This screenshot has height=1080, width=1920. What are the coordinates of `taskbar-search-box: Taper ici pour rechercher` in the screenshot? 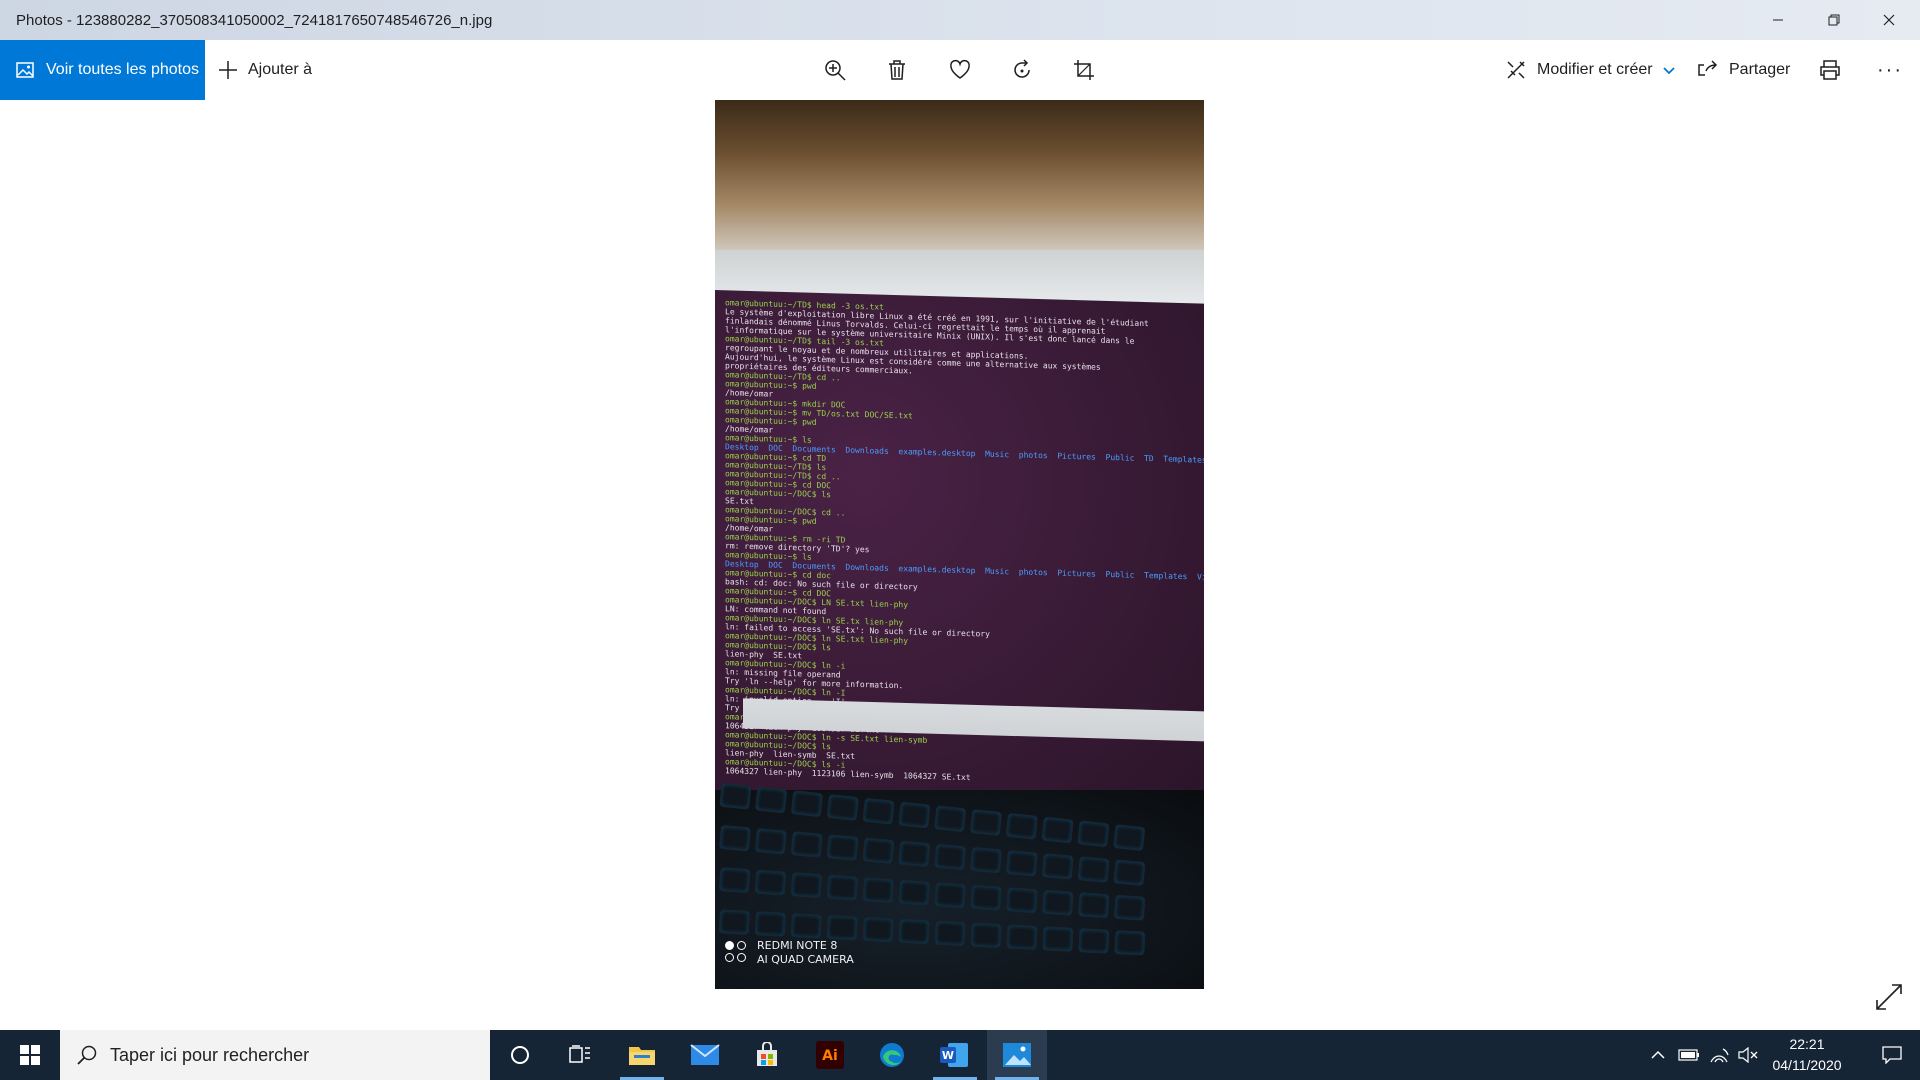 It's located at (275, 1055).